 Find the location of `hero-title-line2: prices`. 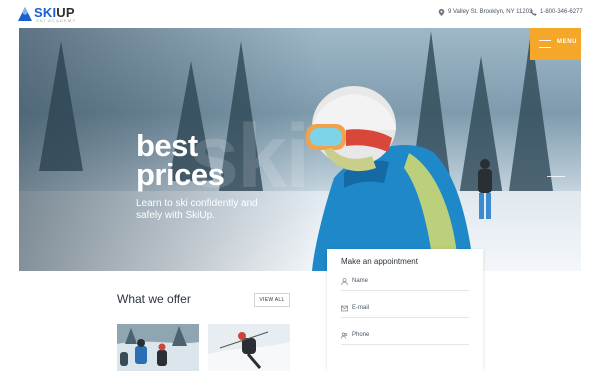

hero-title-line2: prices is located at coordinates (180, 174).